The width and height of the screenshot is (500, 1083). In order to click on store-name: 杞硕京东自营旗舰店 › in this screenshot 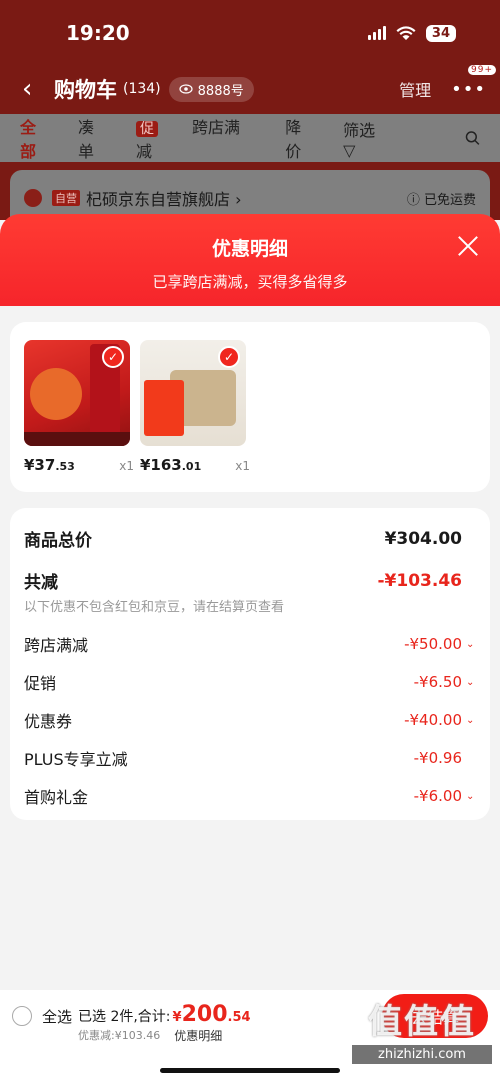, I will do `click(164, 198)`.